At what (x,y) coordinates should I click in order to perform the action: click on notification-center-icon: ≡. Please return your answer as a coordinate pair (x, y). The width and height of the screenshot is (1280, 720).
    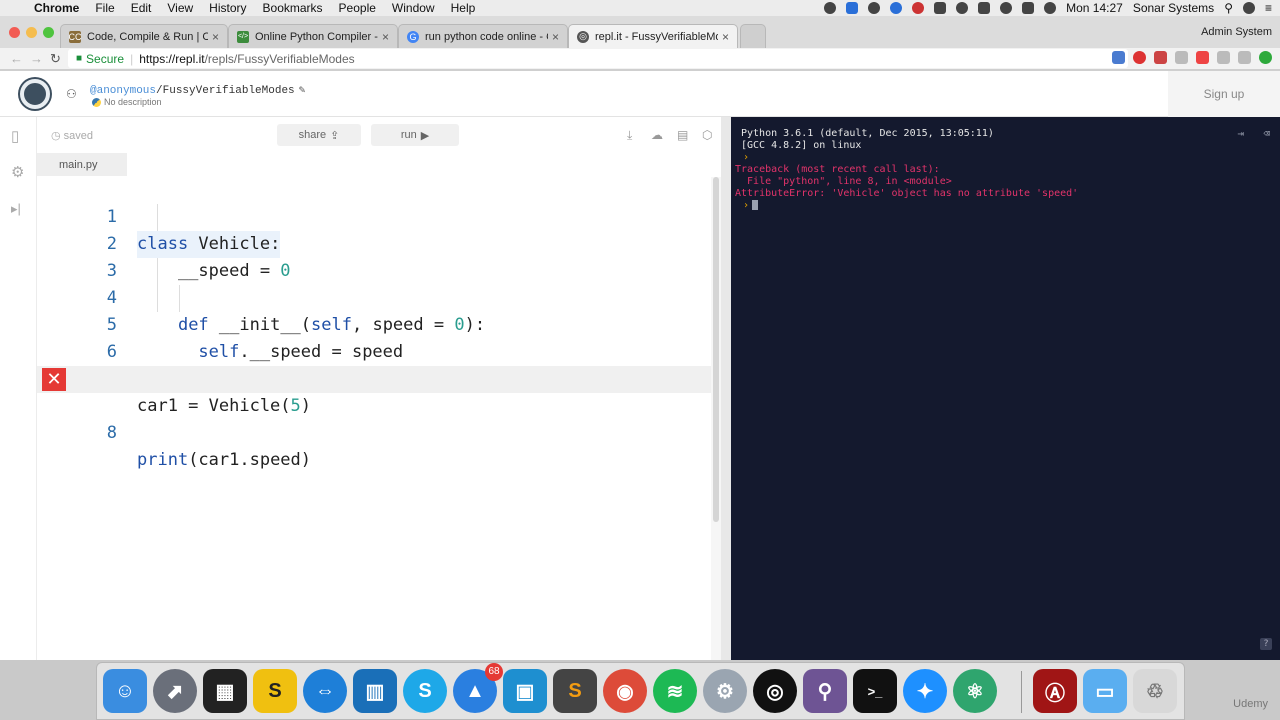
    Looking at the image, I should click on (1268, 8).